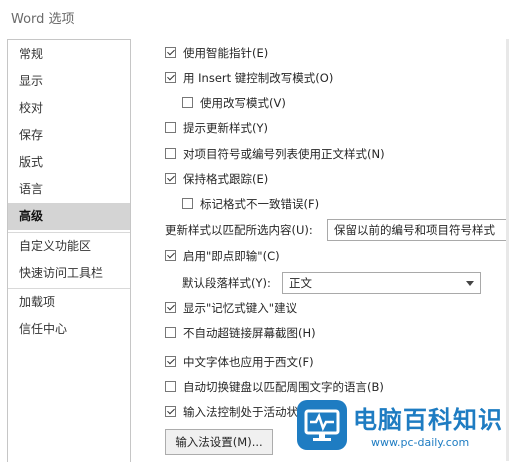  I want to click on watermark: 电脑百科知识 www.pc-daily.com, so click(403, 428).